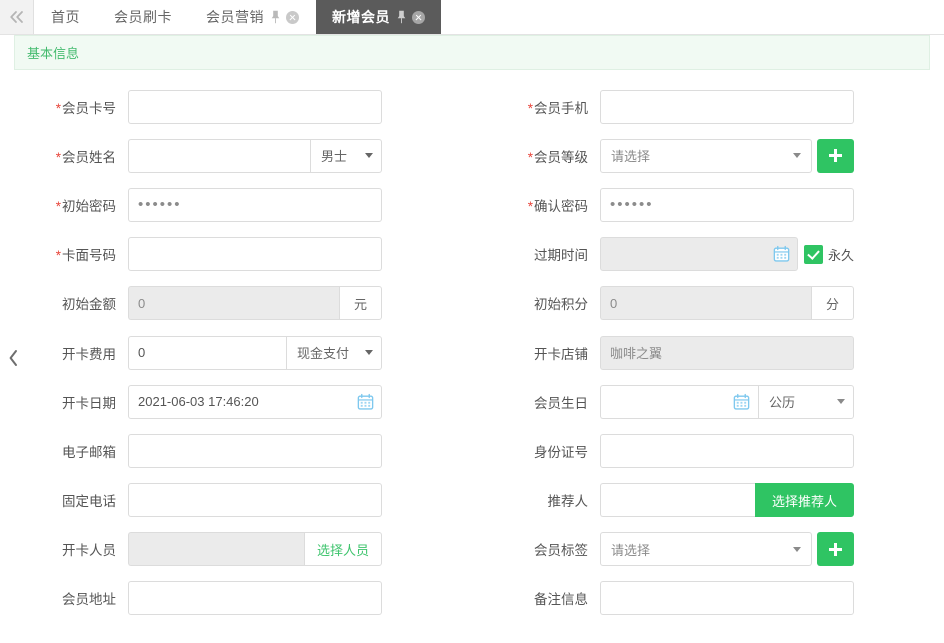 Image resolution: width=944 pixels, height=643 pixels. I want to click on field-label: 开卡人员, so click(64, 549).